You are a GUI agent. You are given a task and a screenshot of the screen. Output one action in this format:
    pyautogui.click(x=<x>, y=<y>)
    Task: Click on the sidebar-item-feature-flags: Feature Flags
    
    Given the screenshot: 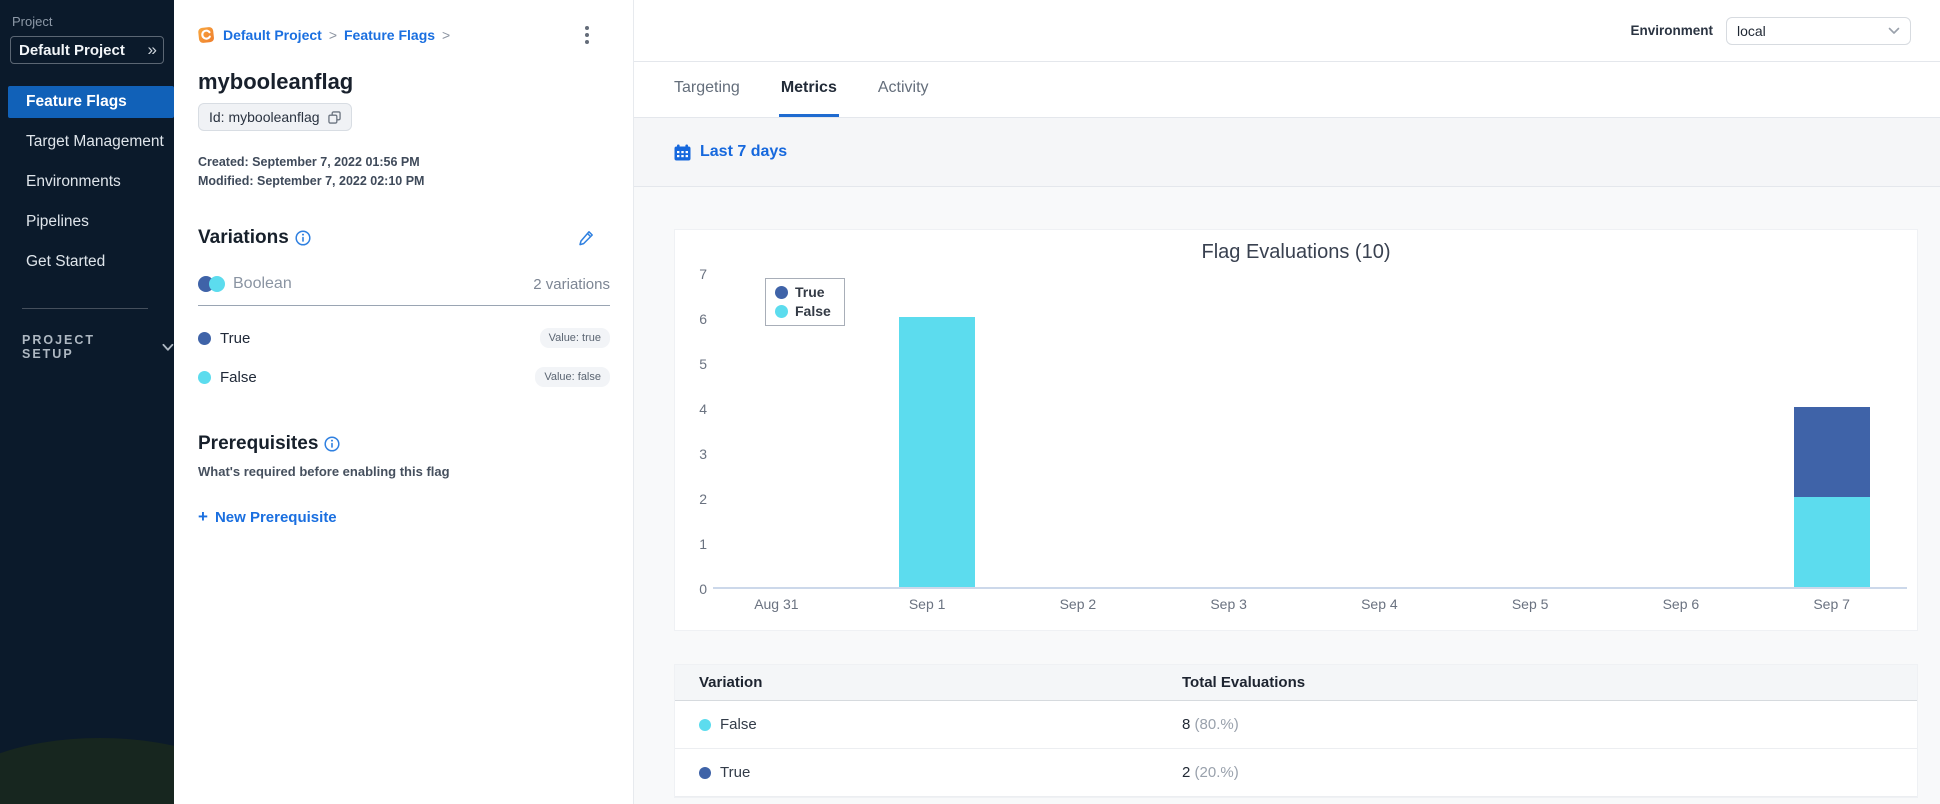 What is the action you would take?
    pyautogui.click(x=87, y=102)
    